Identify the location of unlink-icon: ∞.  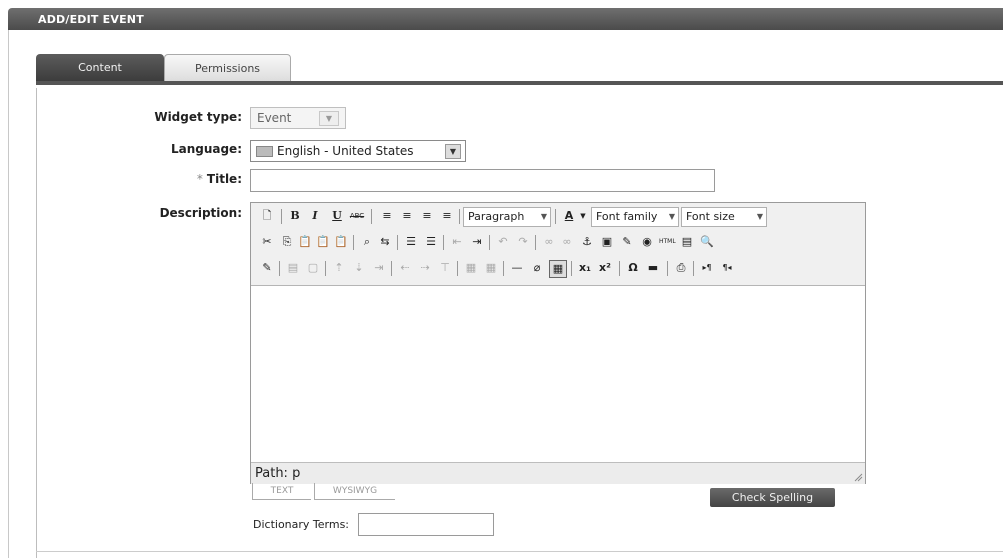
(567, 242).